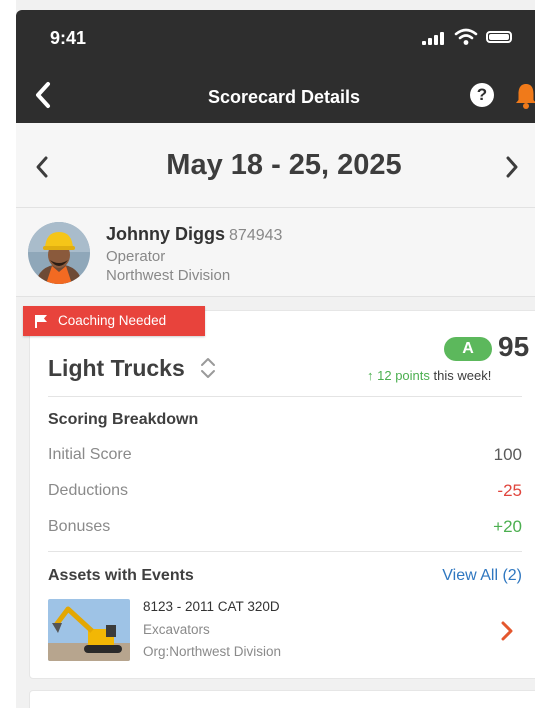  Describe the element at coordinates (211, 606) in the screenshot. I see `asset-name: 8123 - 2011 CAT 320D` at that location.